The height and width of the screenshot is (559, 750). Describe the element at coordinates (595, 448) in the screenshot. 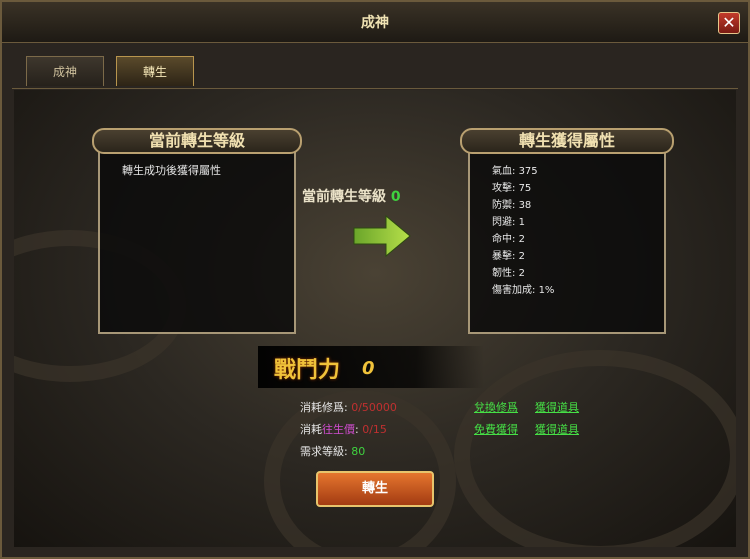

I see `chain-decoration` at that location.